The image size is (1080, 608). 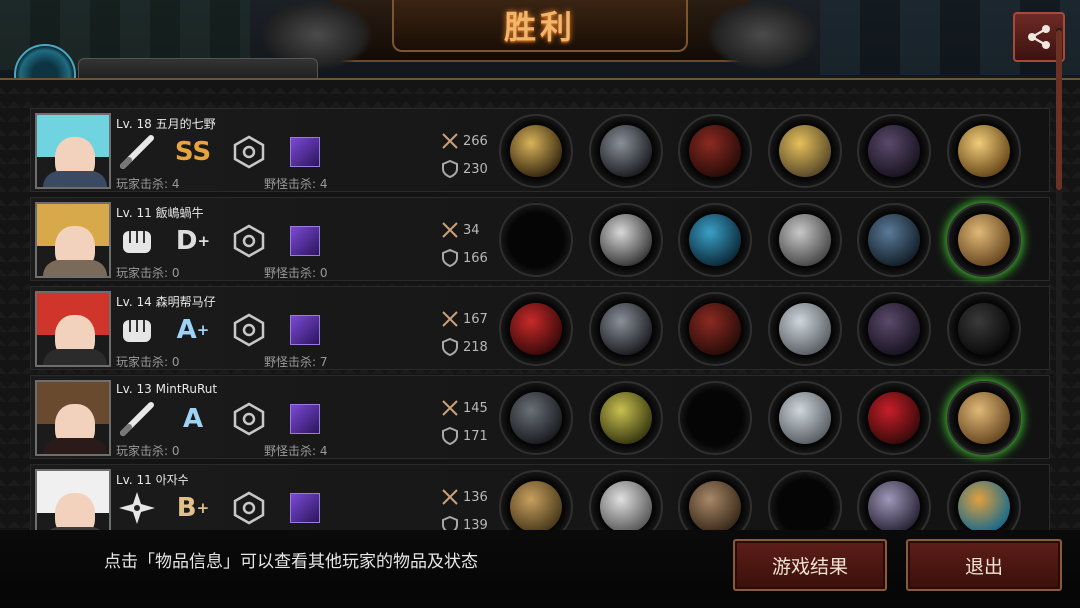 What do you see at coordinates (450, 408) in the screenshot?
I see `crossed-swords-icon` at bounding box center [450, 408].